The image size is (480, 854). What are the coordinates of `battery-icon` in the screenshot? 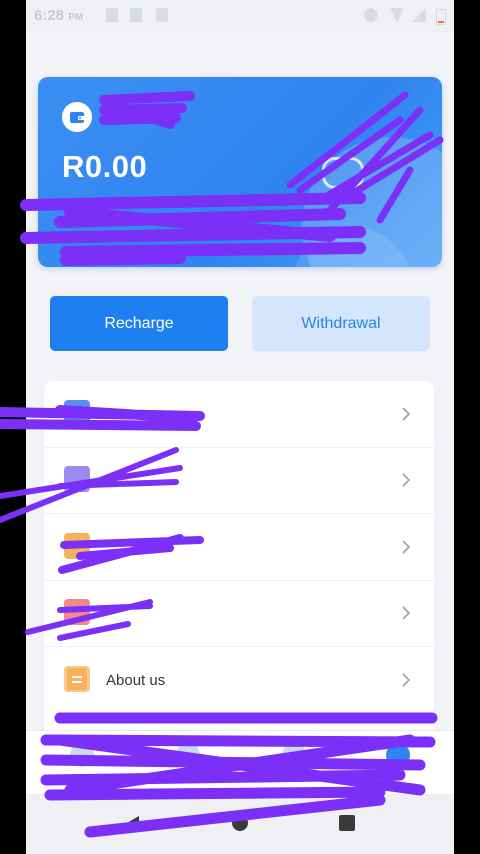 It's located at (441, 17).